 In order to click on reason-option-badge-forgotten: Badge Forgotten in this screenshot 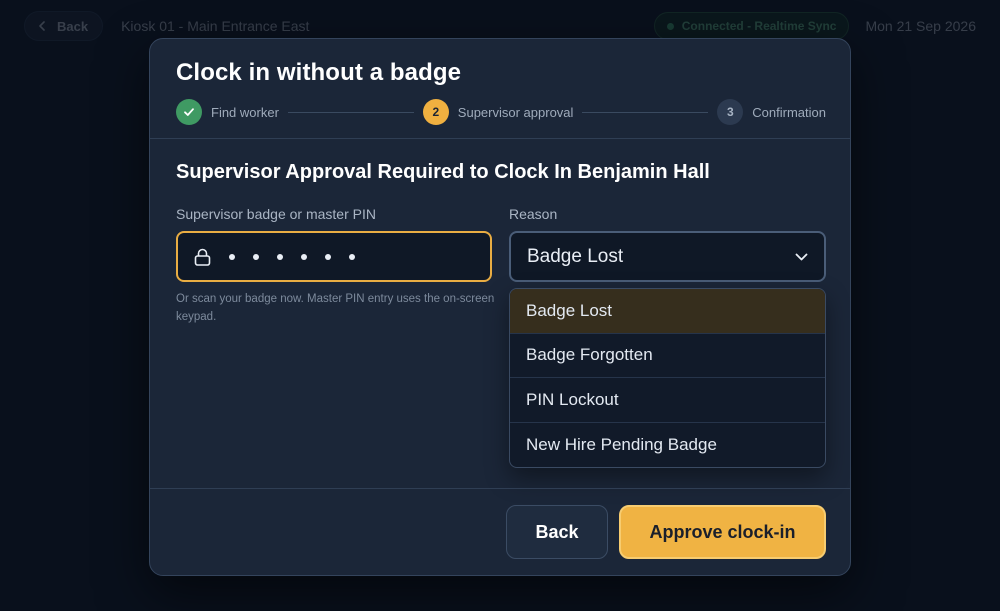, I will do `click(667, 356)`.